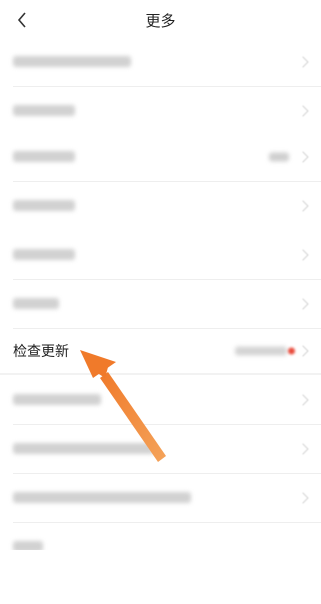 The width and height of the screenshot is (321, 604). I want to click on page-title: 更多, so click(160, 21).